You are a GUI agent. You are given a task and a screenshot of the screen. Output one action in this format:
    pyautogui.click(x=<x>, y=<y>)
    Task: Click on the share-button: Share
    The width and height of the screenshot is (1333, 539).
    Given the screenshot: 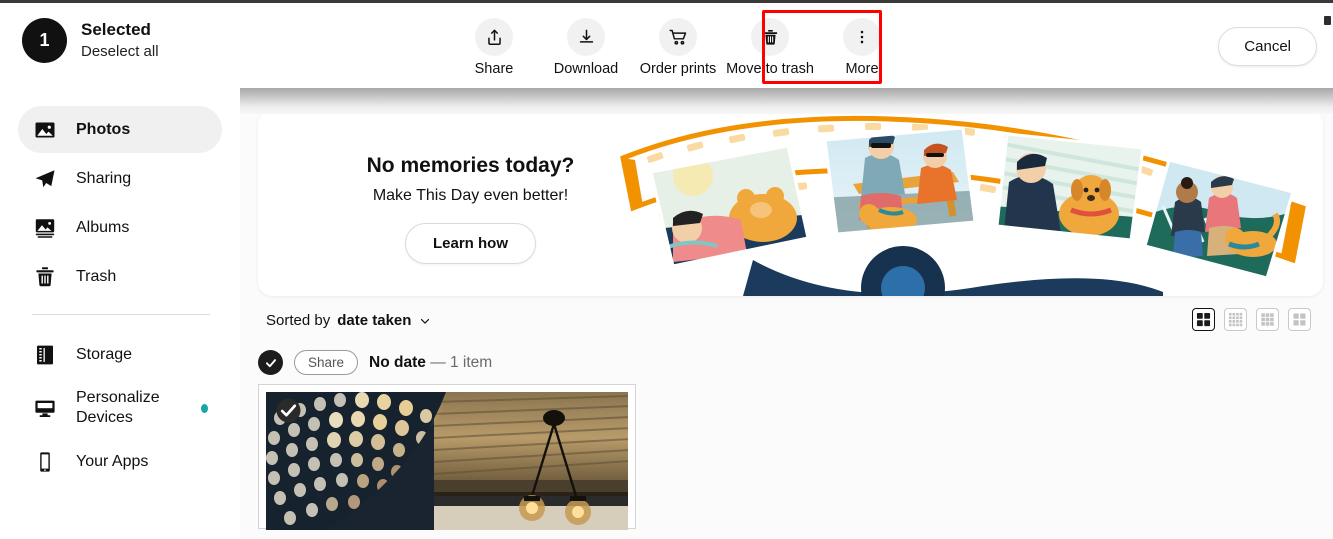 What is the action you would take?
    pyautogui.click(x=494, y=44)
    